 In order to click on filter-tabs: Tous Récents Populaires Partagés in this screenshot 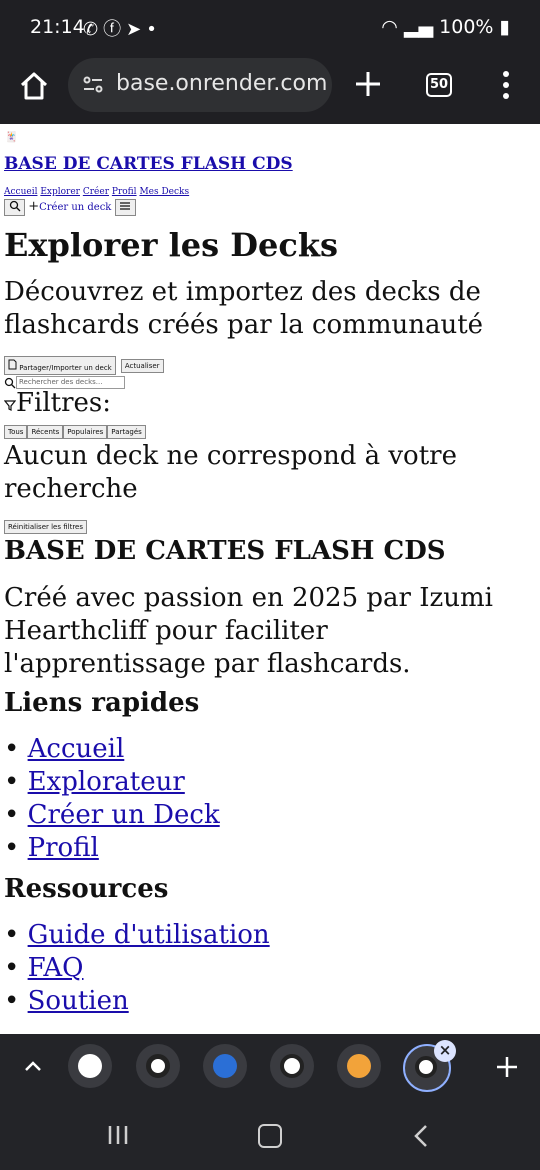, I will do `click(75, 430)`.